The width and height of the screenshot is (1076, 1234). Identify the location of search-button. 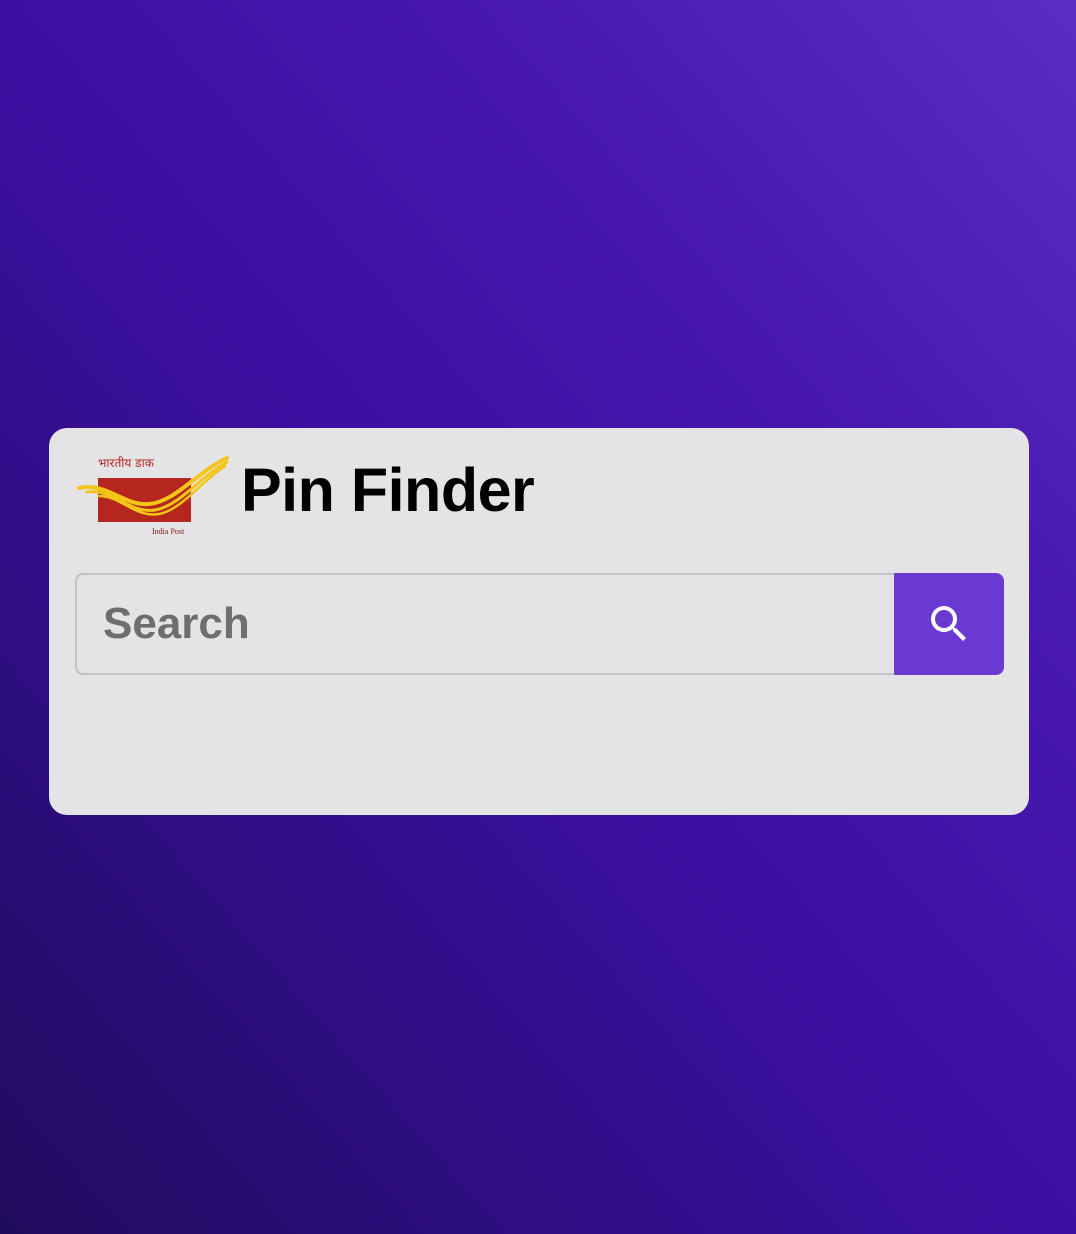
(949, 624).